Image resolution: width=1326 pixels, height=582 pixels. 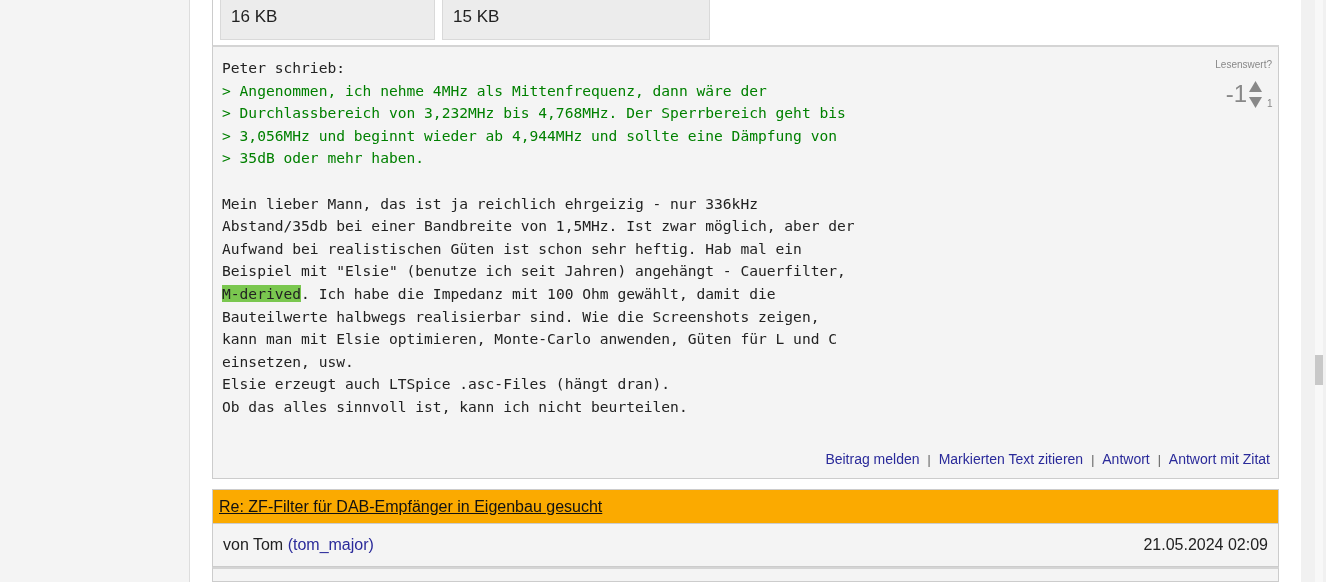 I want to click on vote-up-icon, so click(x=1255, y=86).